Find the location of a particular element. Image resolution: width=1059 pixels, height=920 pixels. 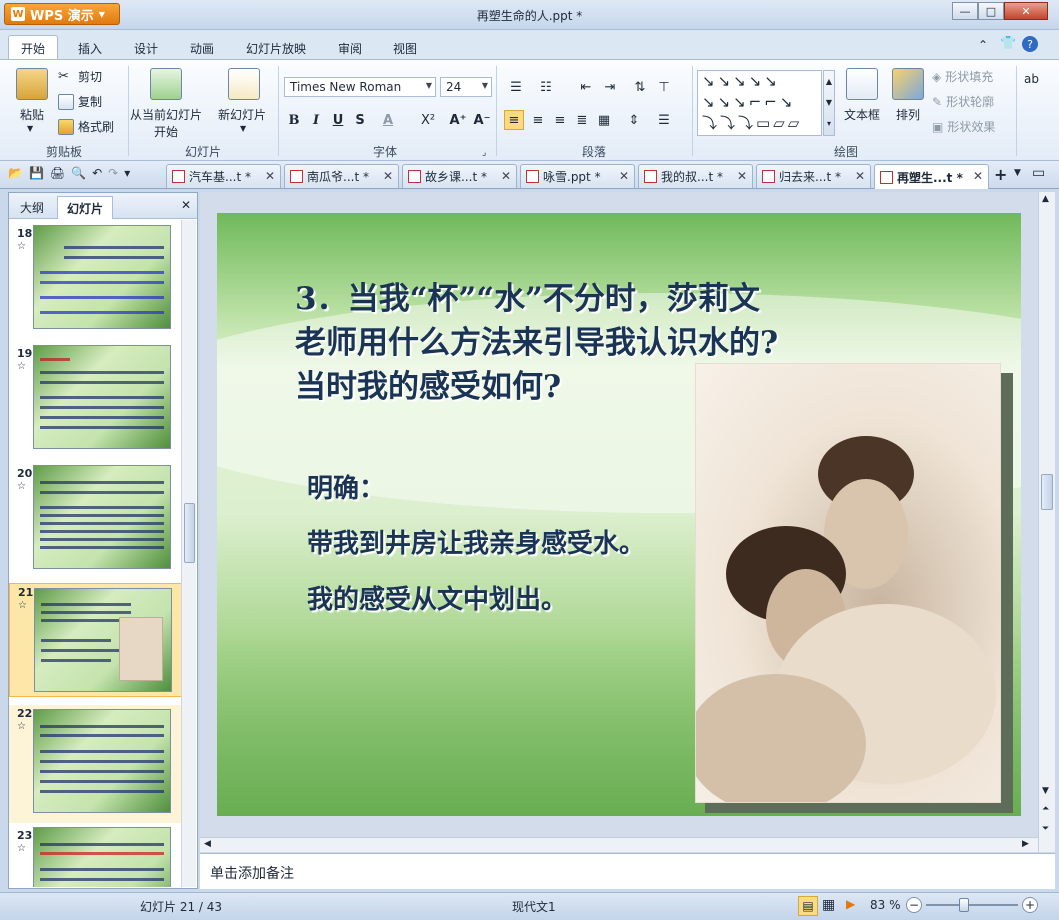

bold-button: B is located at coordinates (294, 120).